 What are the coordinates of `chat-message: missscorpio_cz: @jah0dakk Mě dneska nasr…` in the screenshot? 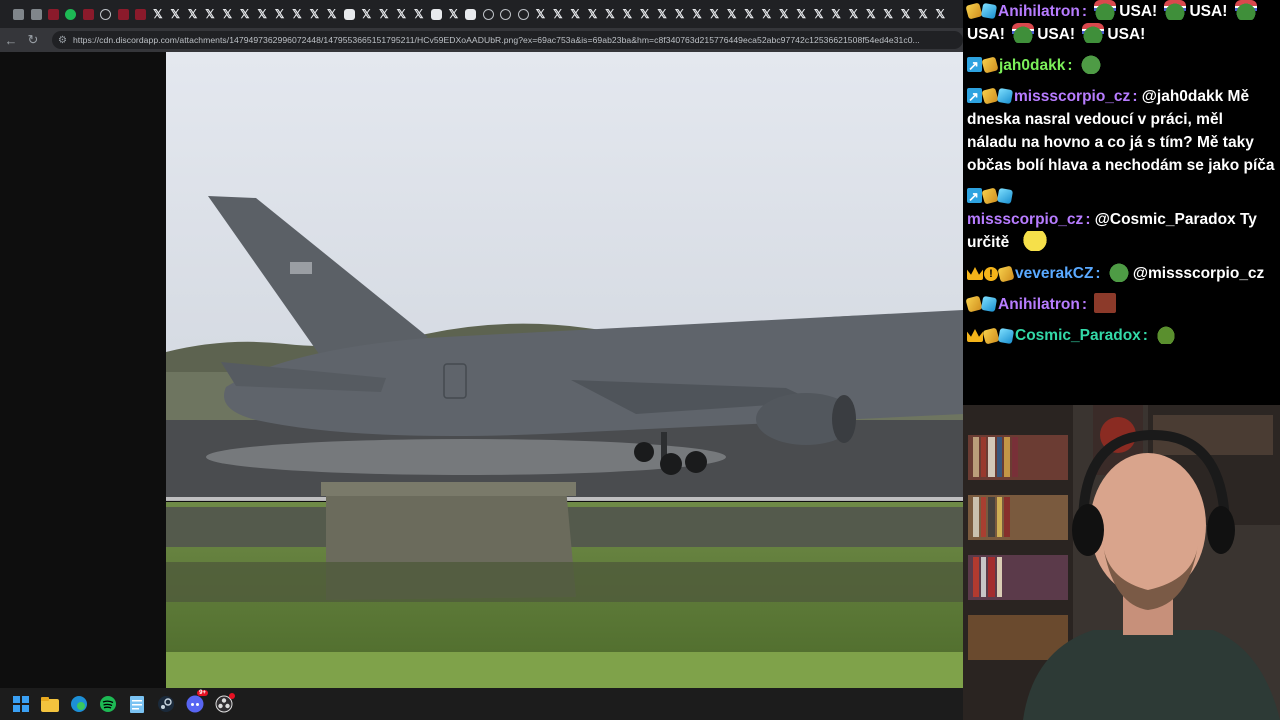 It's located at (1121, 131).